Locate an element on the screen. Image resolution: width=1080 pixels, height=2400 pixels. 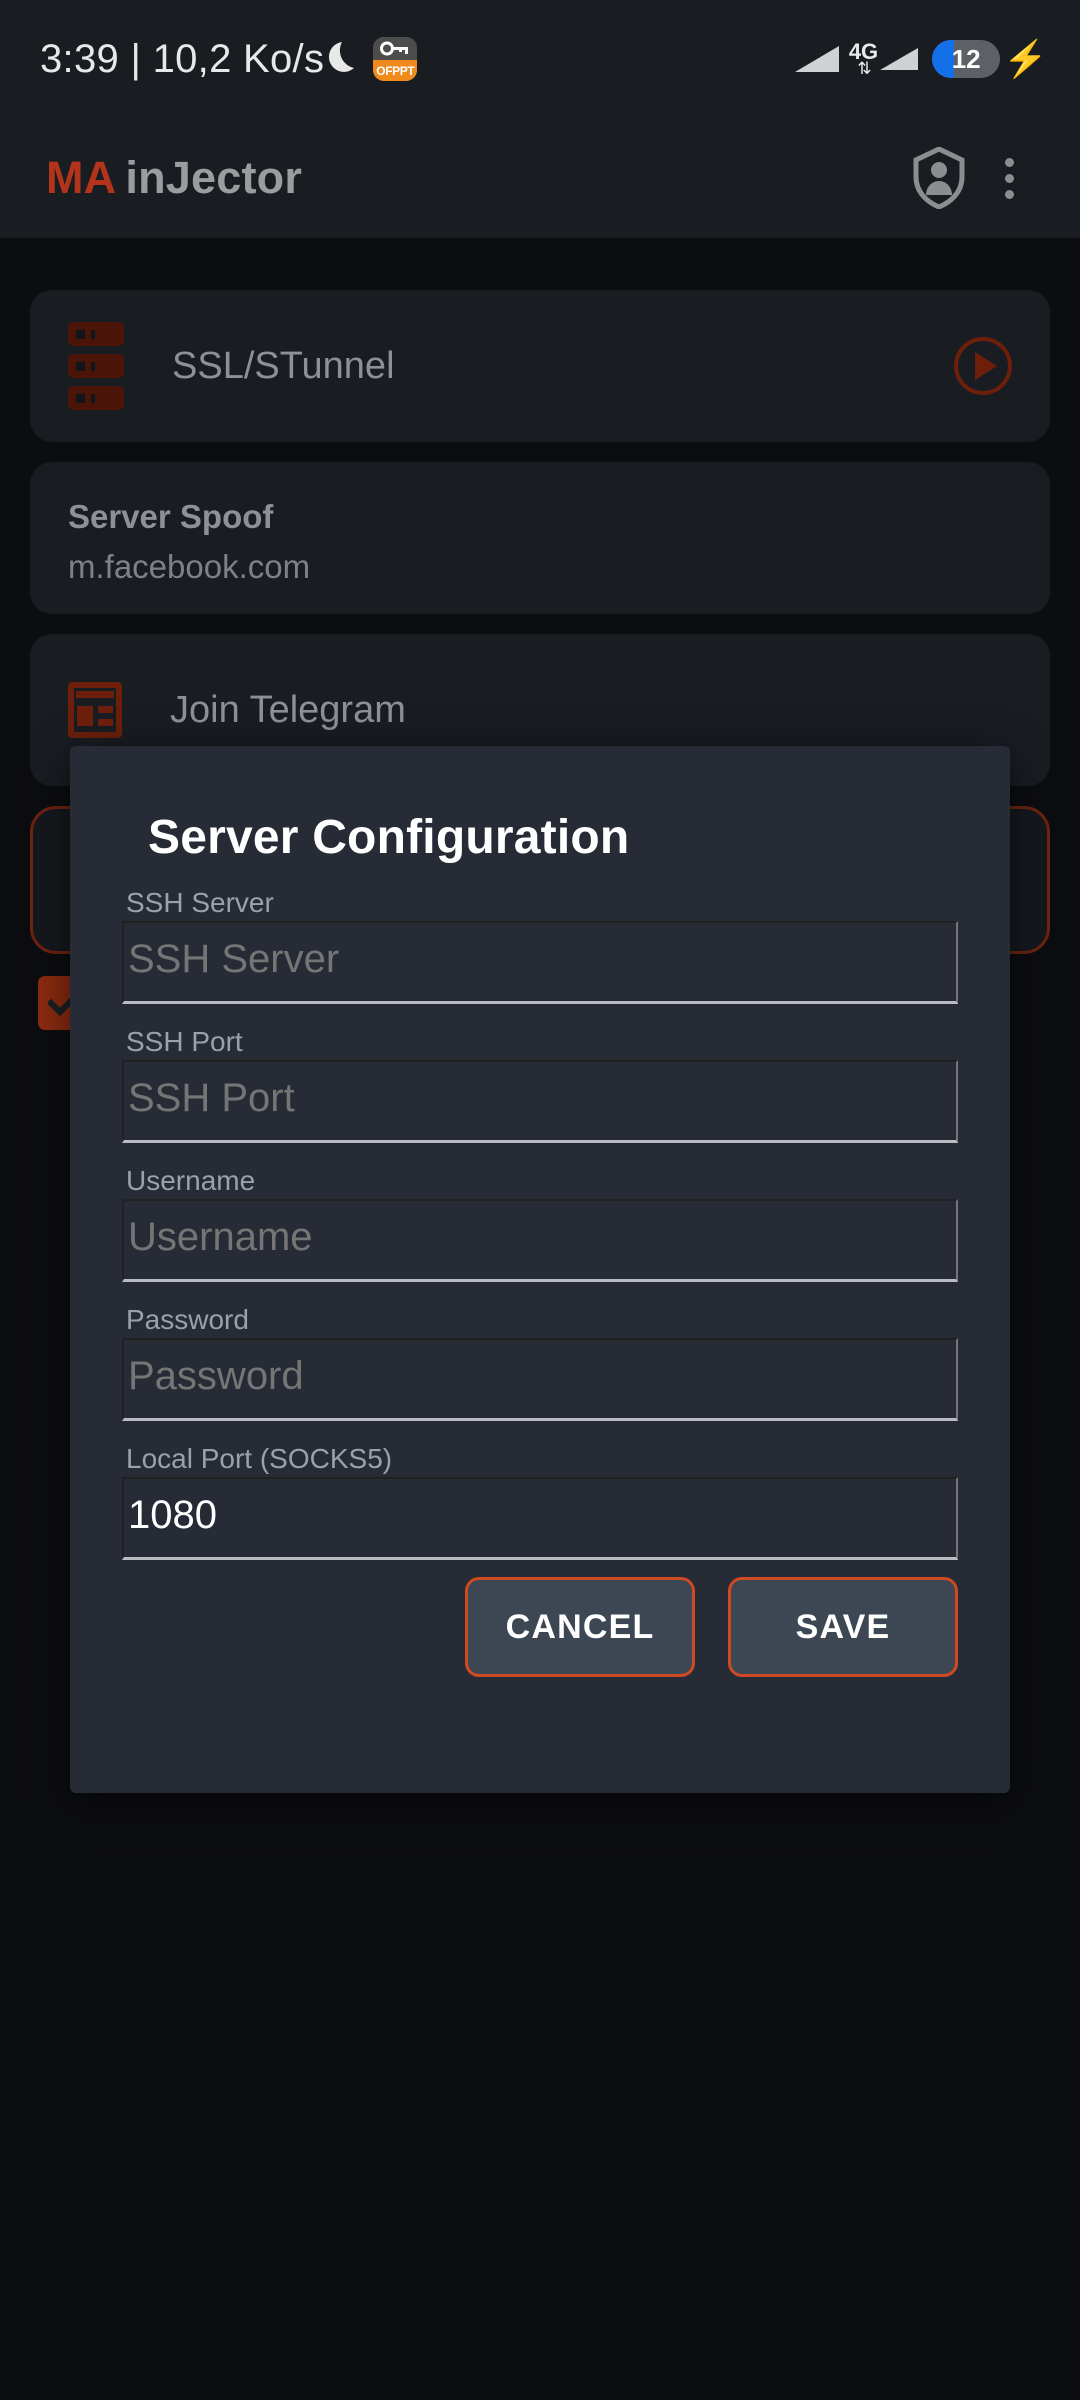
app-title-rest: inJector is located at coordinates (214, 177).